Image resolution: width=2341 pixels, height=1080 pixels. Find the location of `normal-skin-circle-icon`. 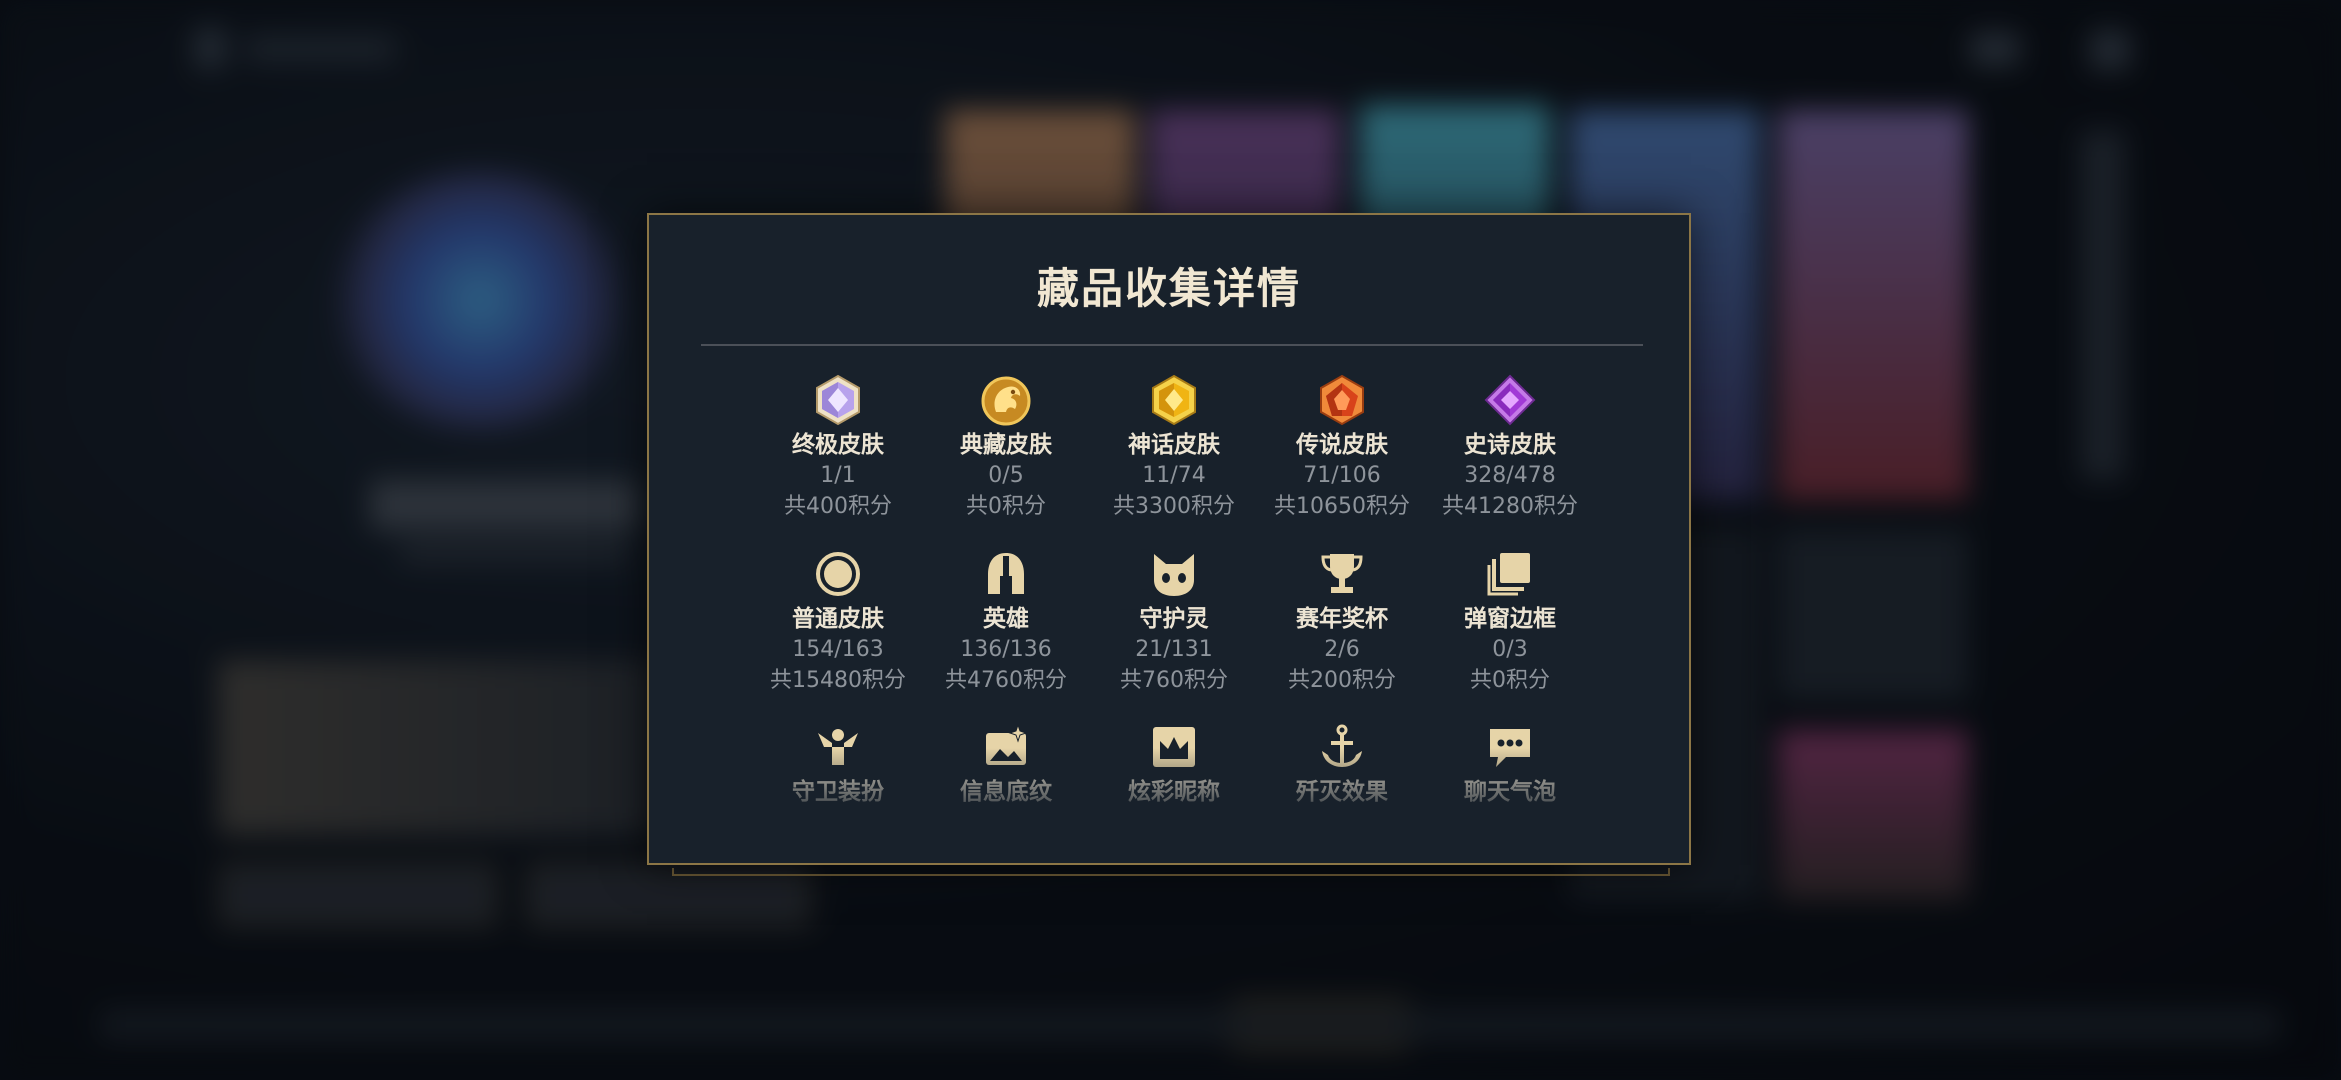

normal-skin-circle-icon is located at coordinates (838, 574).